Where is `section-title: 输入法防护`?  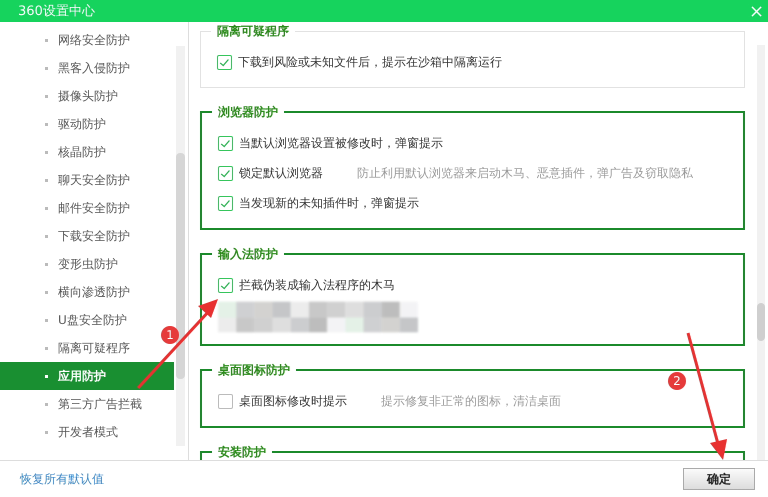 section-title: 输入法防护 is located at coordinates (248, 254).